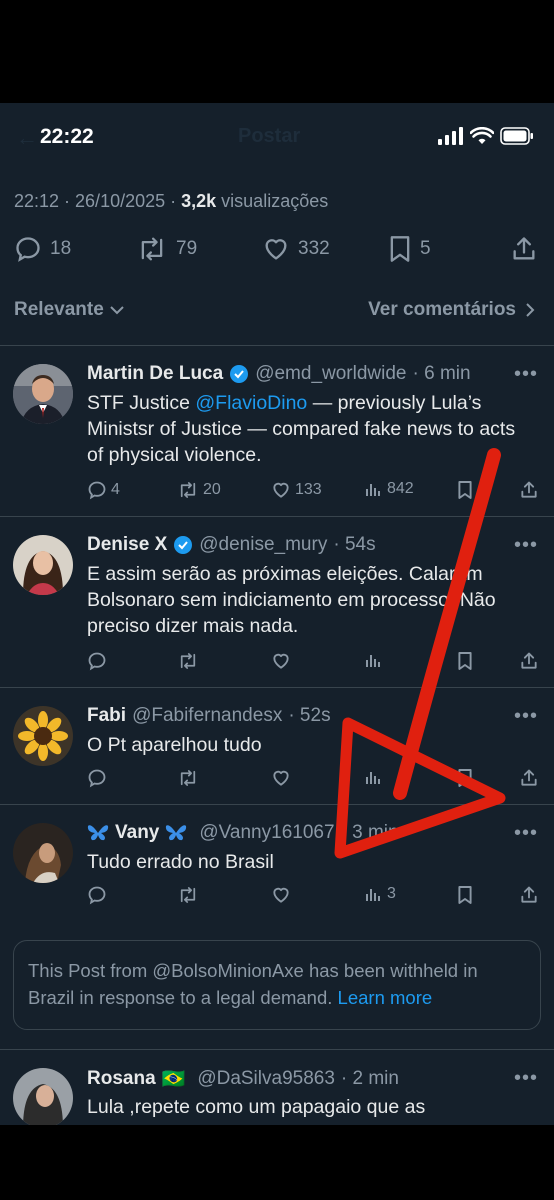 The height and width of the screenshot is (1200, 554). What do you see at coordinates (314, 248) in the screenshot?
I see `like-count: 332` at bounding box center [314, 248].